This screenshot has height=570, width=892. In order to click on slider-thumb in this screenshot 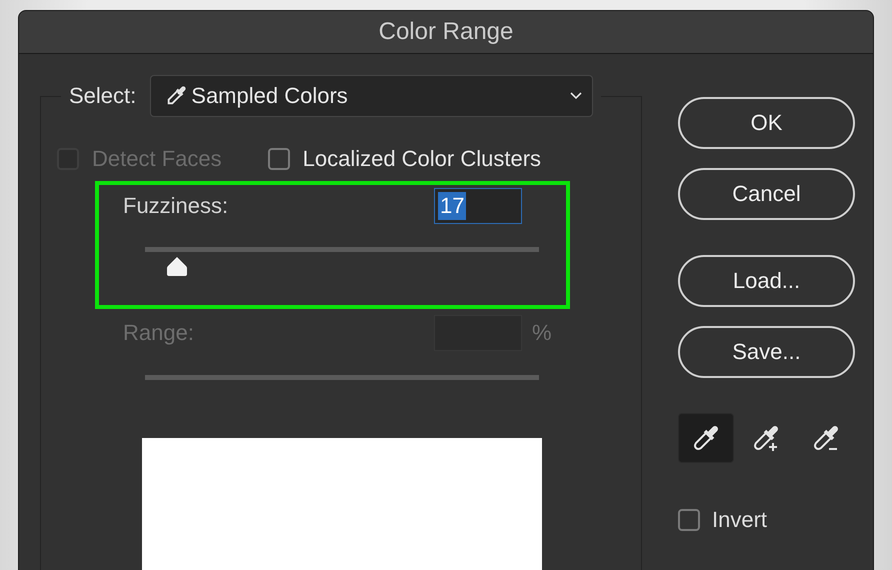, I will do `click(176, 266)`.